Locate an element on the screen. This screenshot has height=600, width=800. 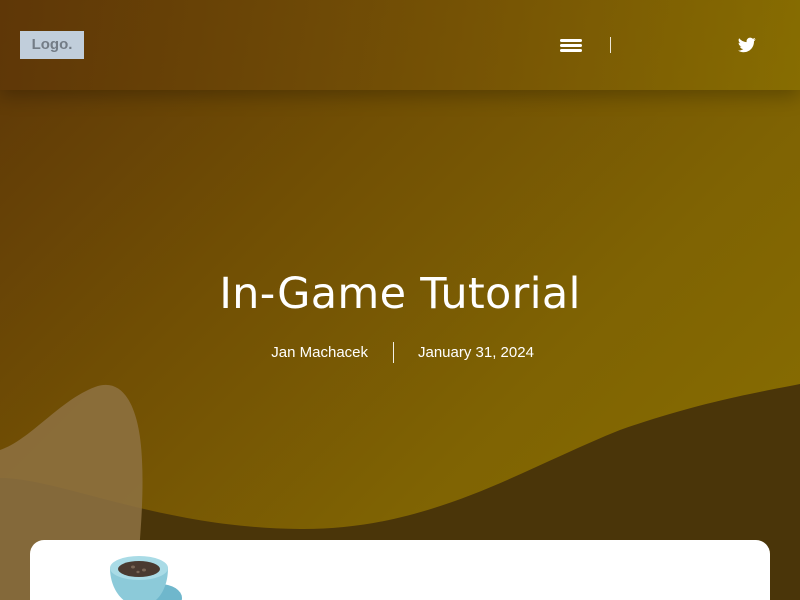
meta-divider is located at coordinates (393, 352).